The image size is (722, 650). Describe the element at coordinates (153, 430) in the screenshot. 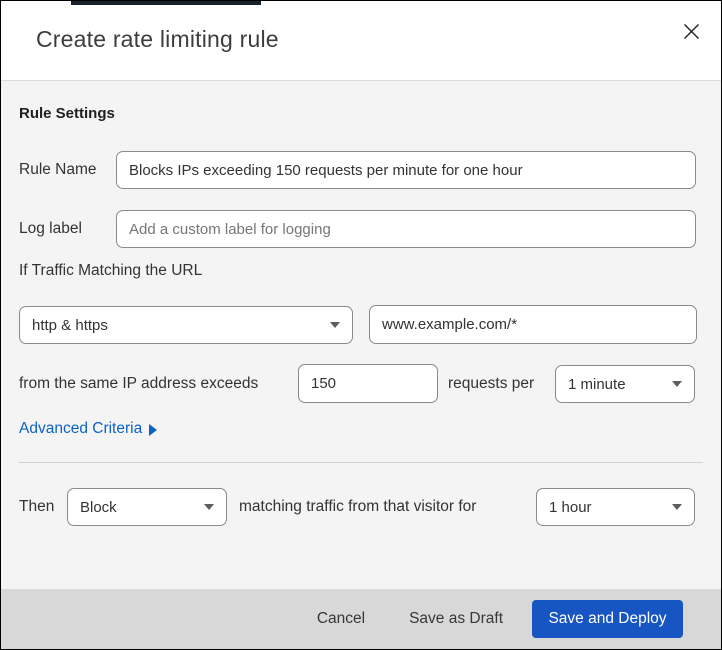

I see `arrow-right-icon` at that location.